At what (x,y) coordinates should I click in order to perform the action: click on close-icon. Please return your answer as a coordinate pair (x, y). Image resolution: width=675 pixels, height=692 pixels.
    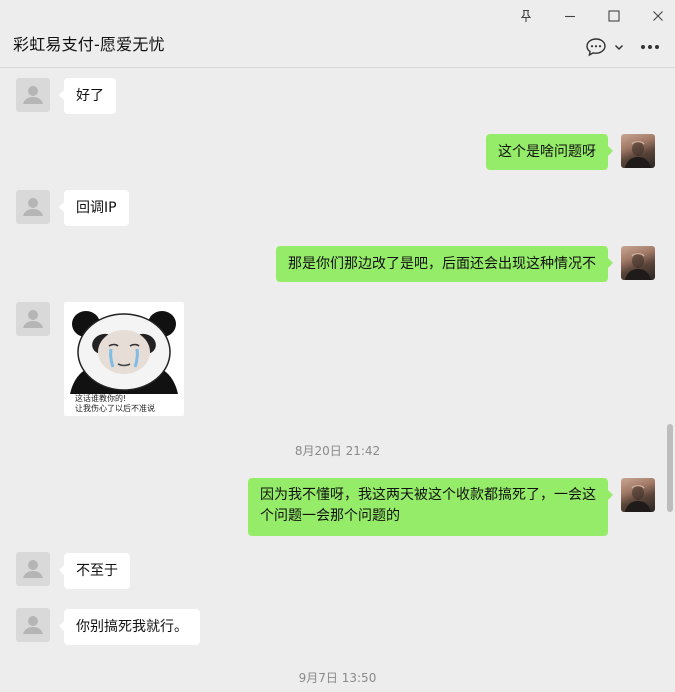
    Looking at the image, I should click on (658, 16).